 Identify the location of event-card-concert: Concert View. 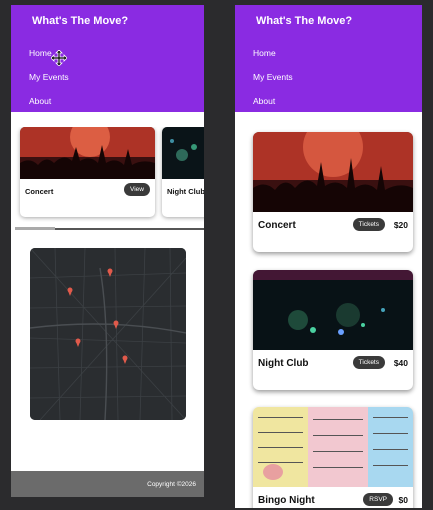
(87, 172).